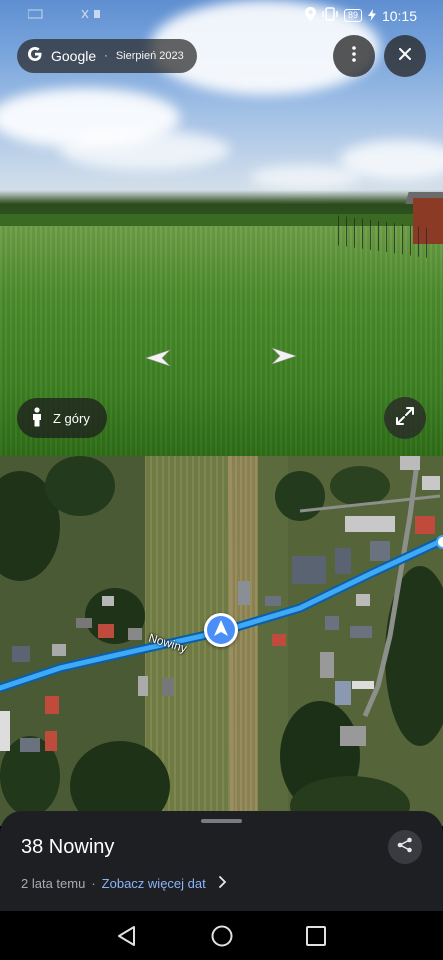  I want to click on google-g-icon, so click(35, 56).